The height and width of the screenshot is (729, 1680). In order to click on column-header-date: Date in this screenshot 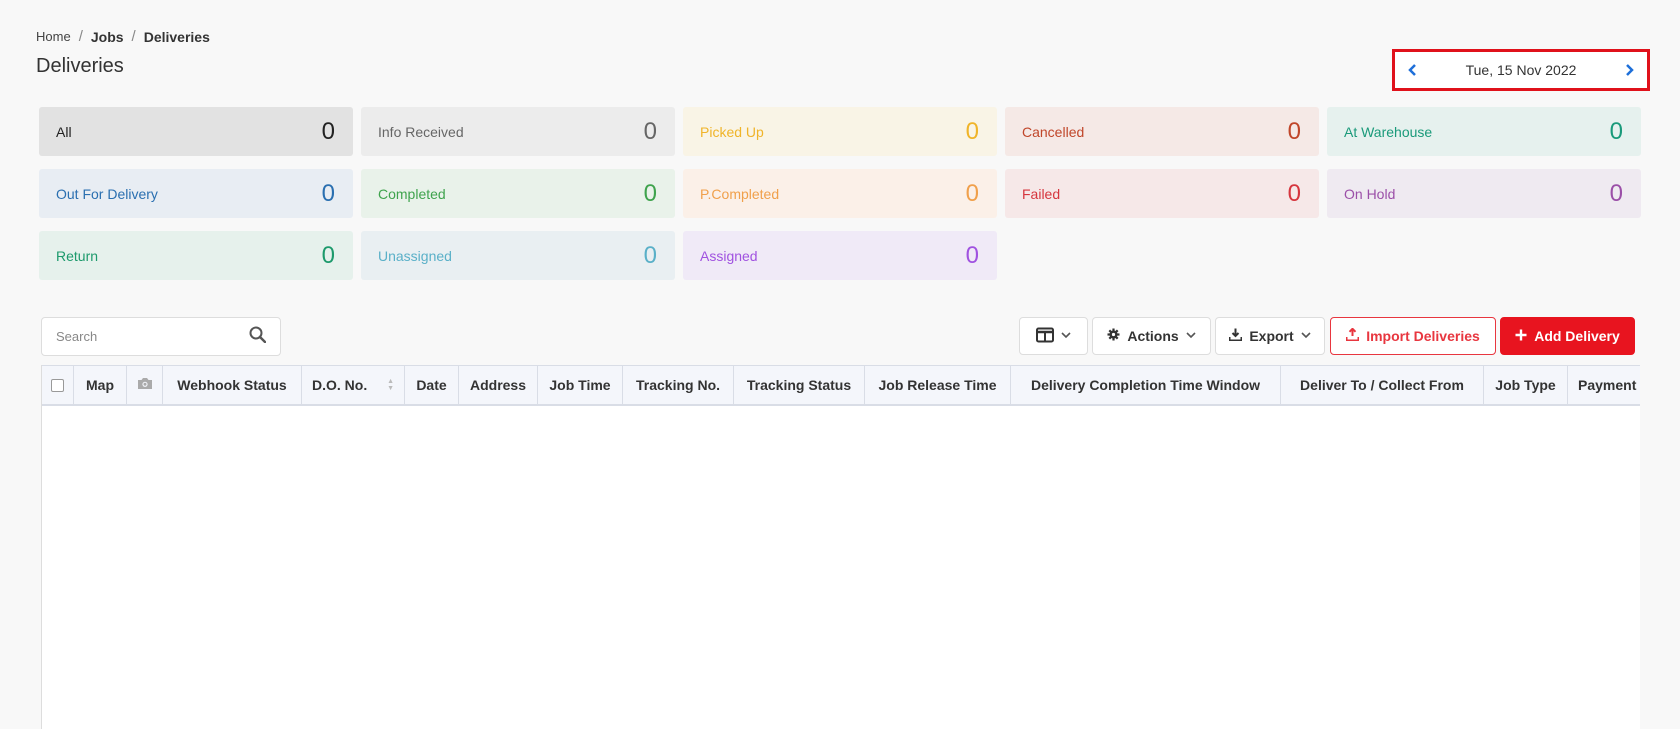, I will do `click(432, 385)`.